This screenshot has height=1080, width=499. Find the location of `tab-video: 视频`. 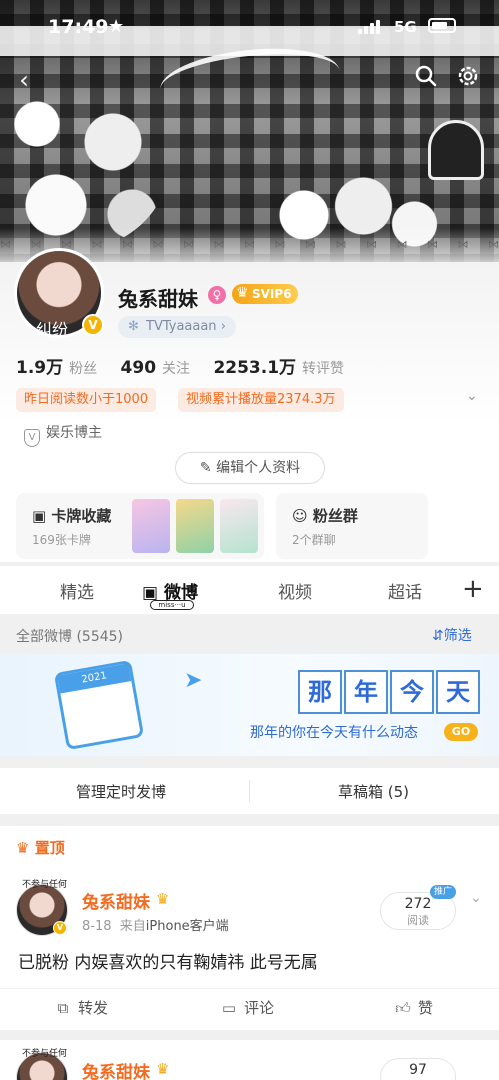

tab-video: 视频 is located at coordinates (295, 590).